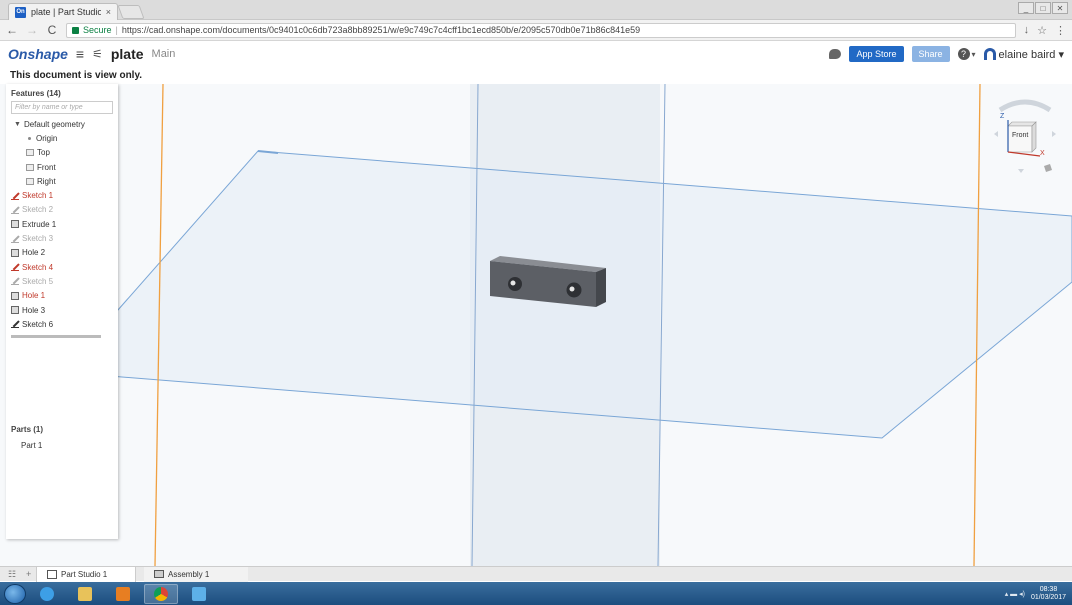 The width and height of the screenshot is (1072, 605). I want to click on back-button: ←, so click(12, 30).